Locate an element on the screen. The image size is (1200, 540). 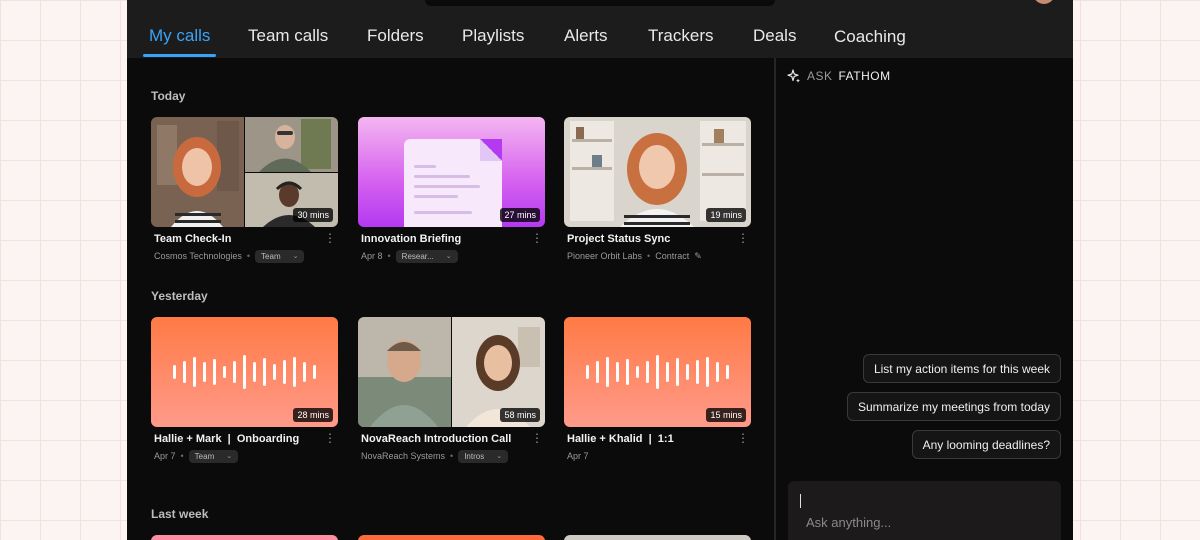
avatar is located at coordinates (1044, 2).